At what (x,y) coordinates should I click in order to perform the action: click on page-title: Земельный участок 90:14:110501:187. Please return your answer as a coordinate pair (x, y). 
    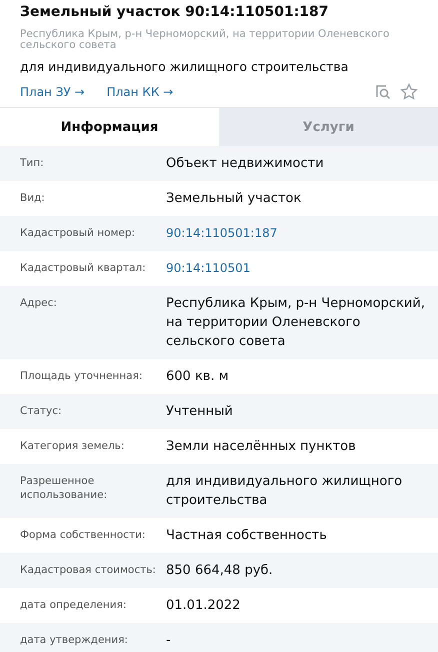
    Looking at the image, I should click on (175, 12).